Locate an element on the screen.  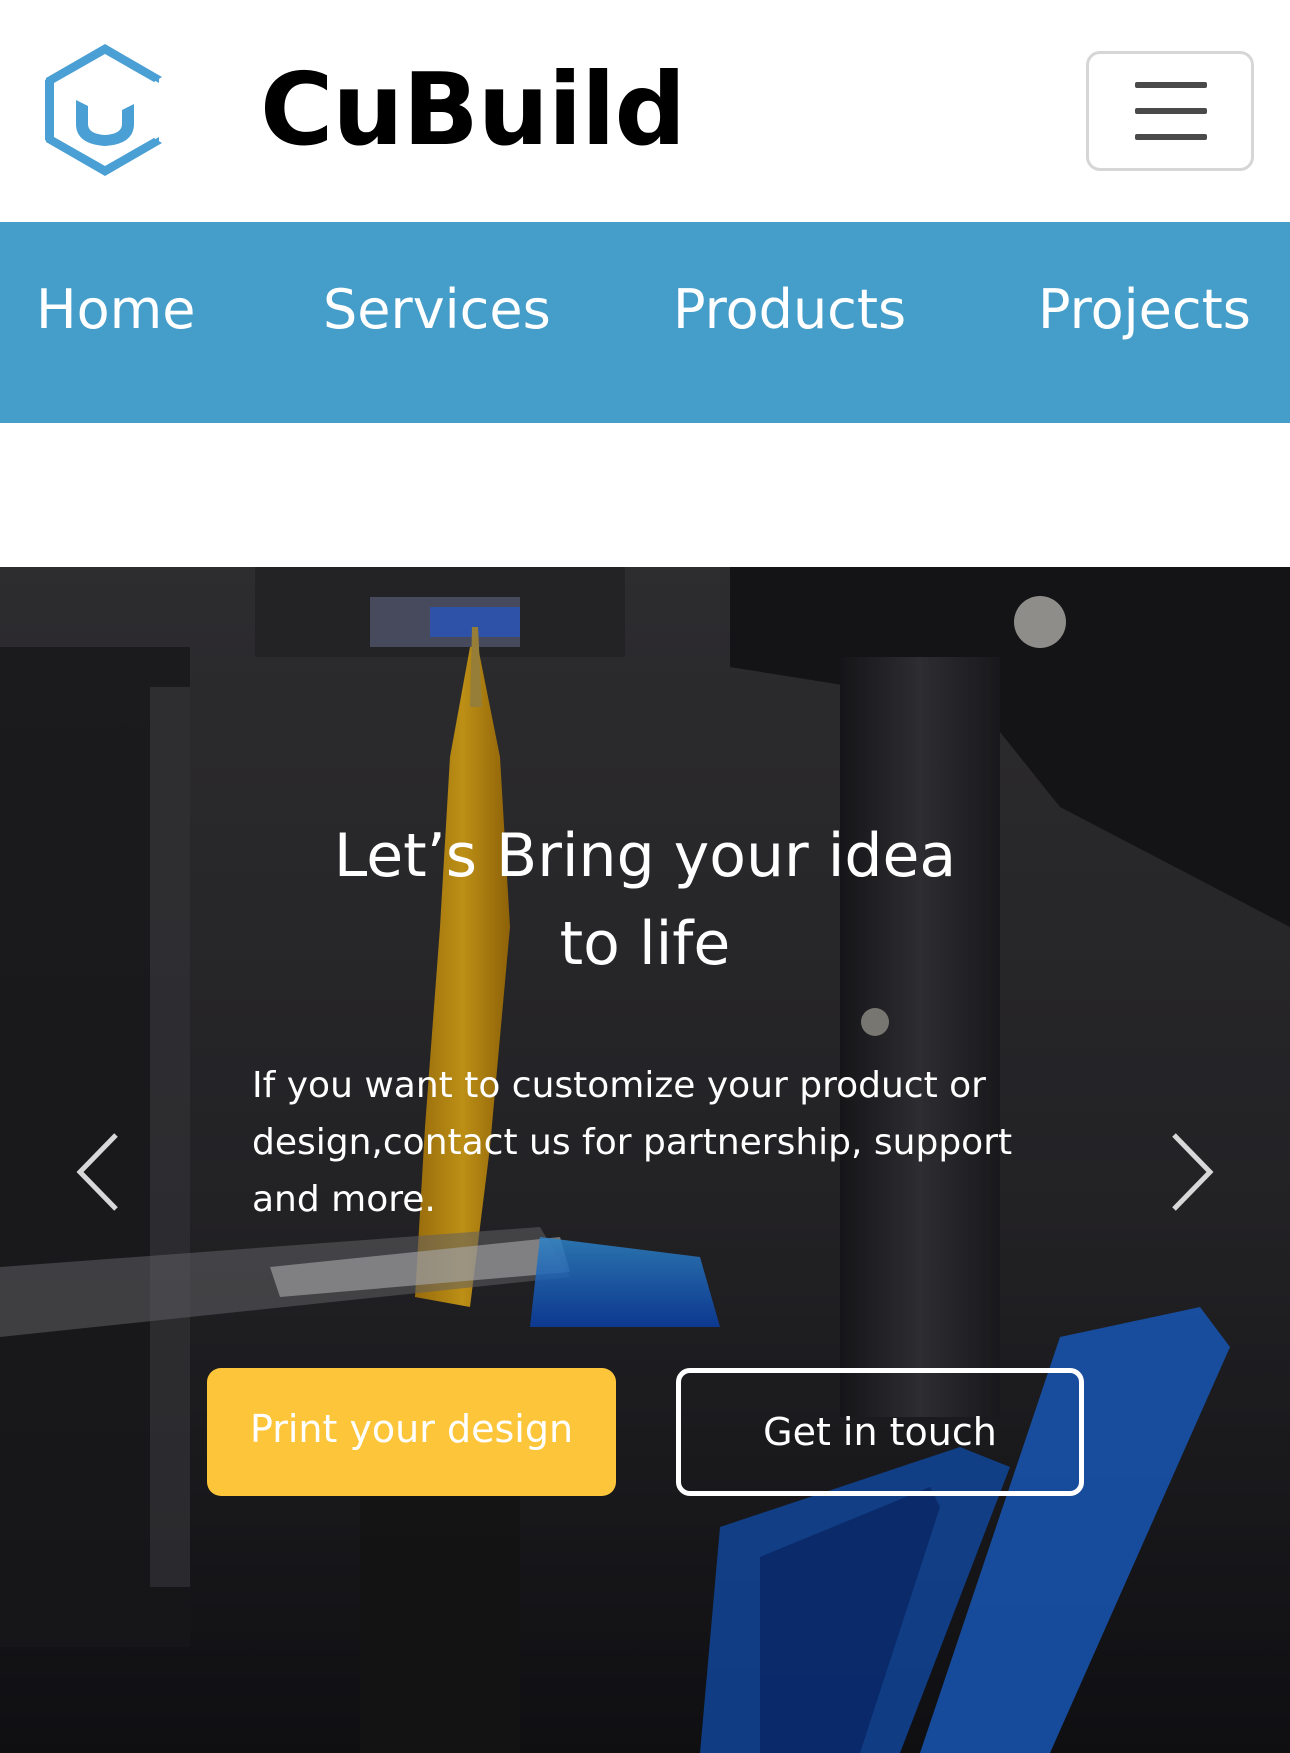
get-in-touch-button: Get in touch is located at coordinates (880, 1432).